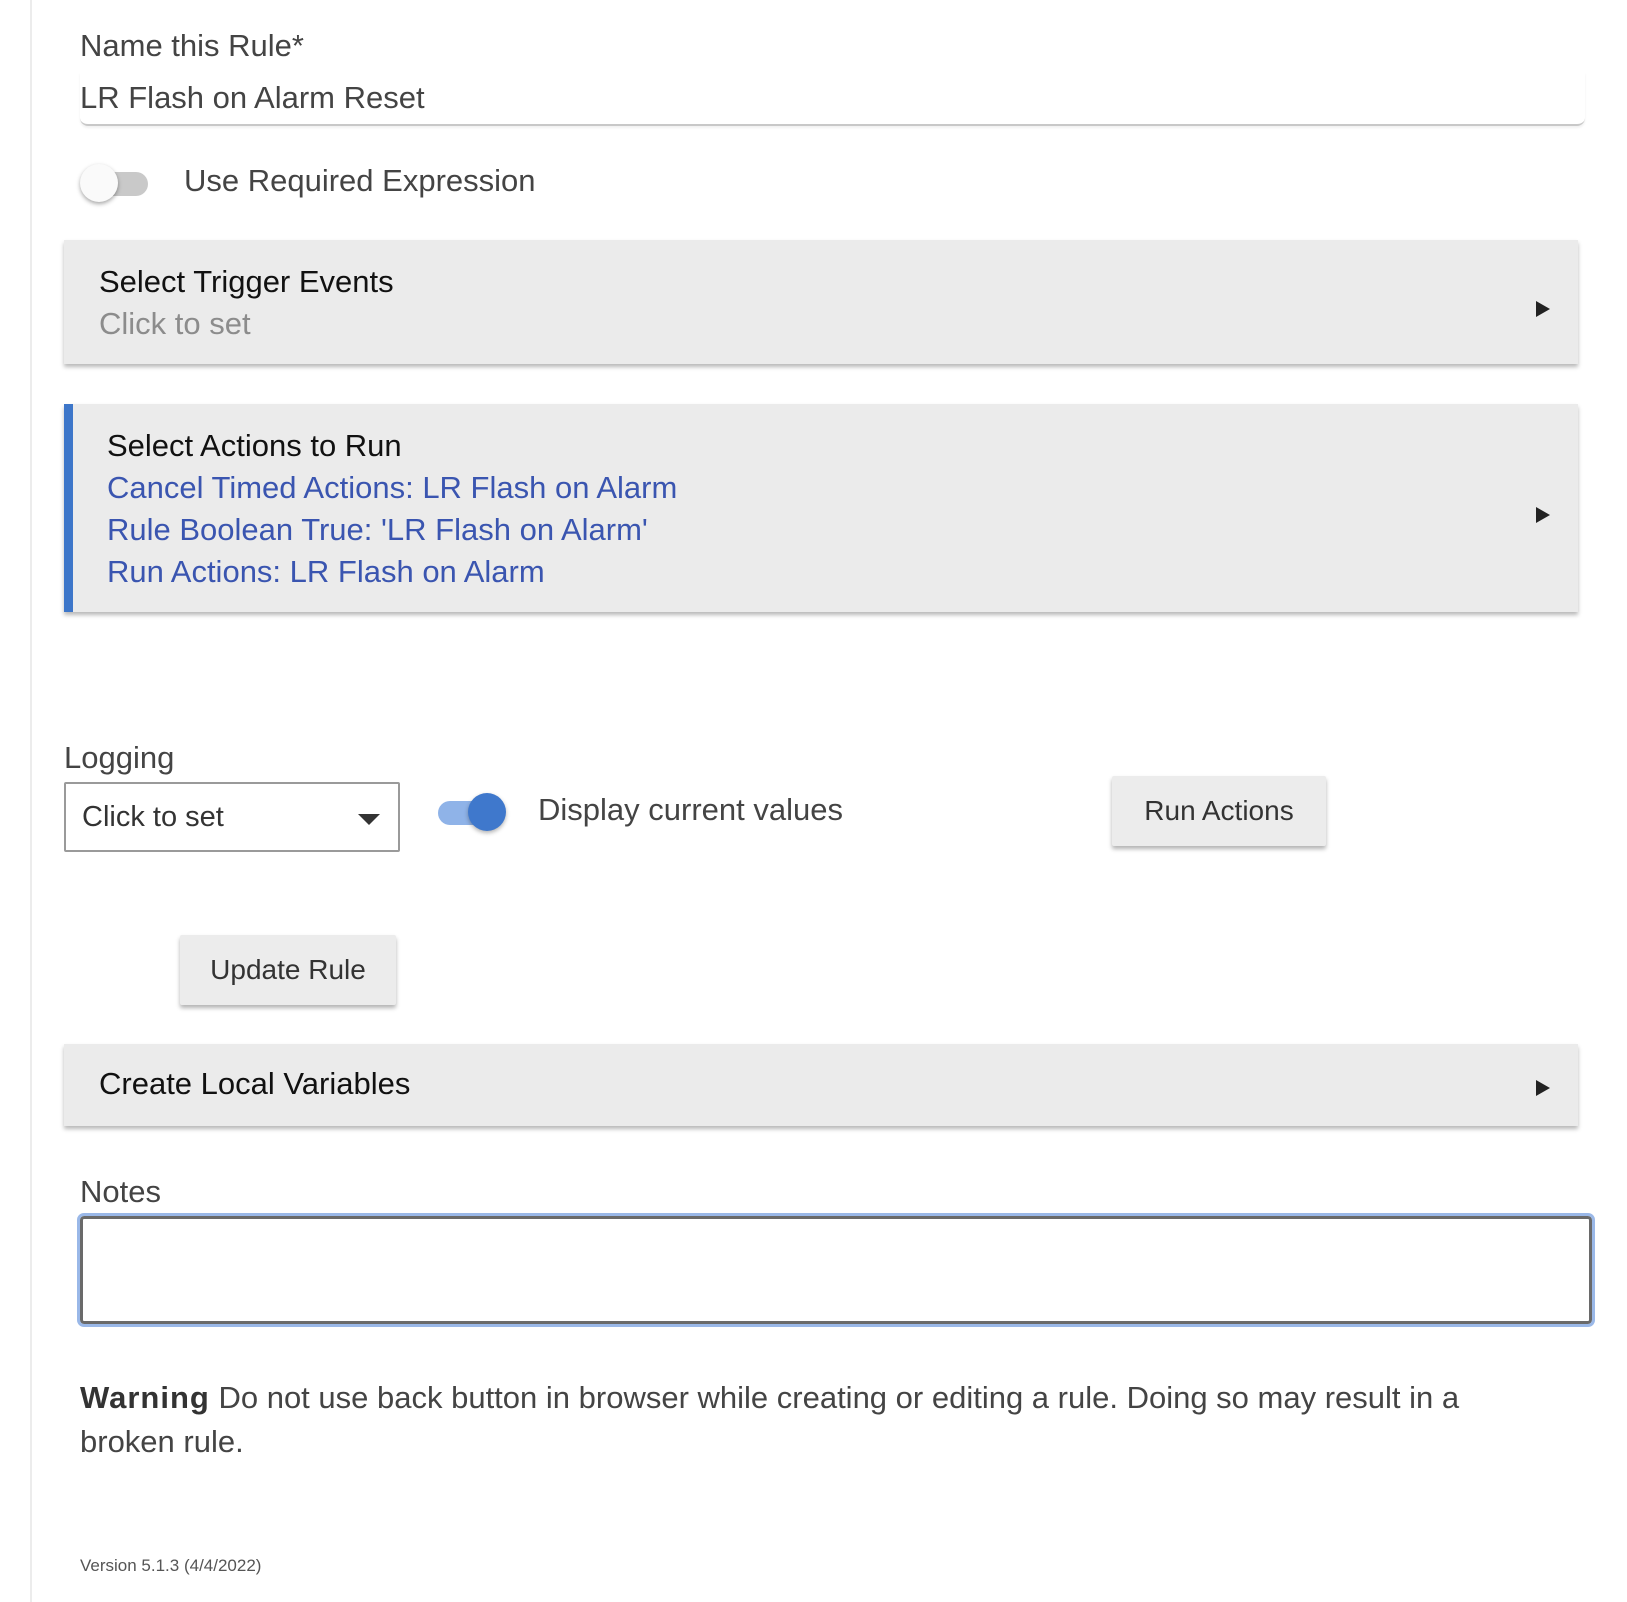  What do you see at coordinates (392, 488) in the screenshot?
I see `action-item: Cancel Timed Actions: LR Flash on Alarm` at bounding box center [392, 488].